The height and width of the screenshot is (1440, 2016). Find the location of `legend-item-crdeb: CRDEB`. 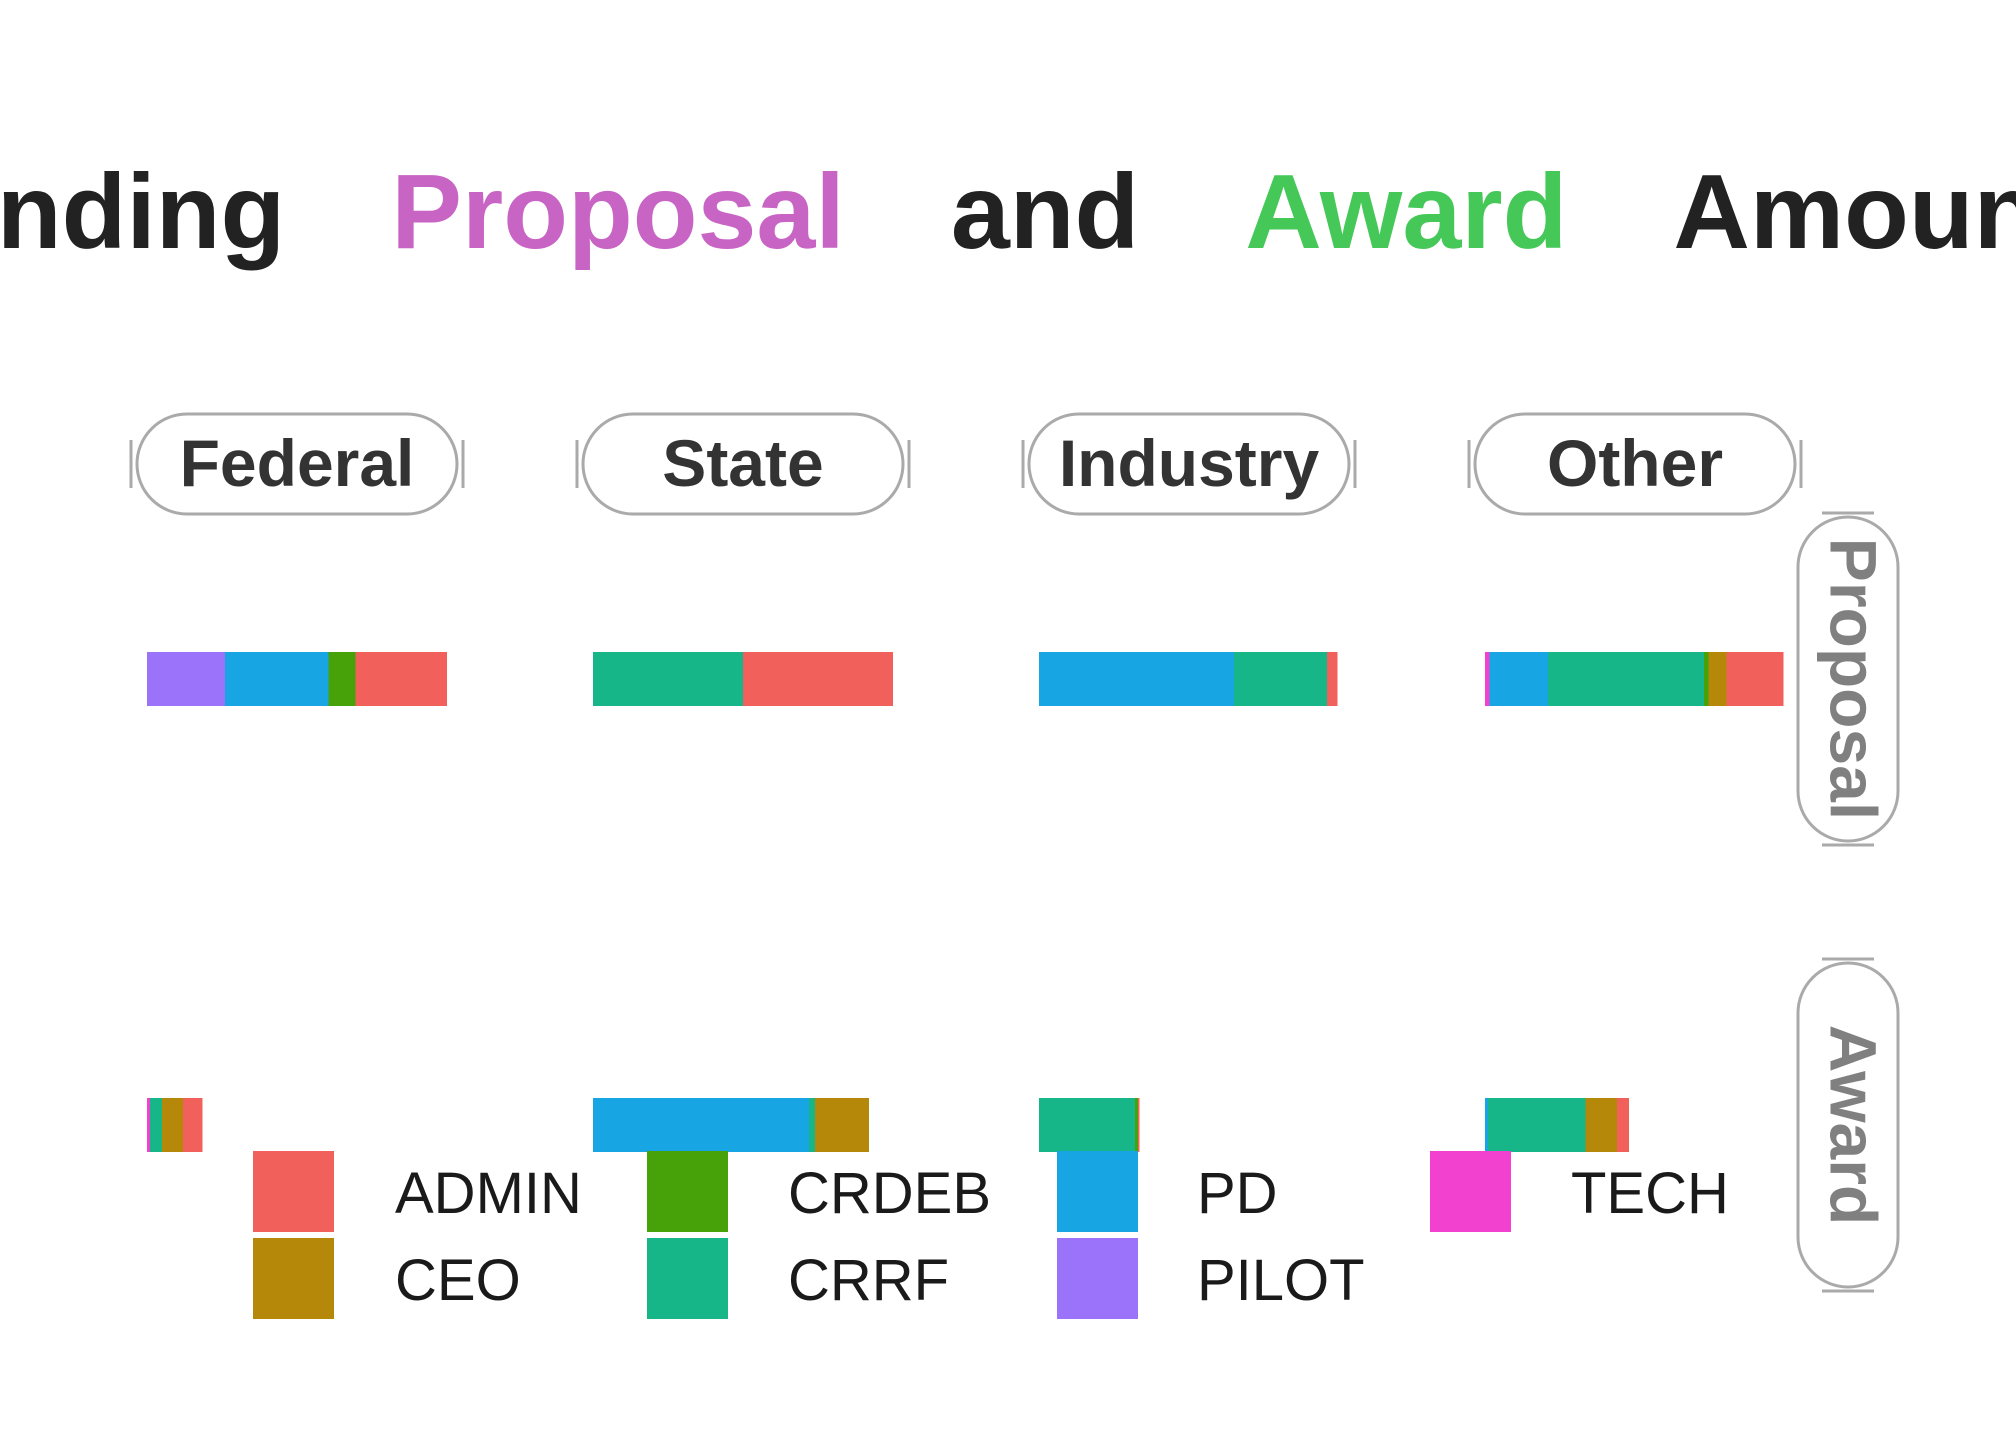

legend-item-crdeb: CRDEB is located at coordinates (819, 1191).